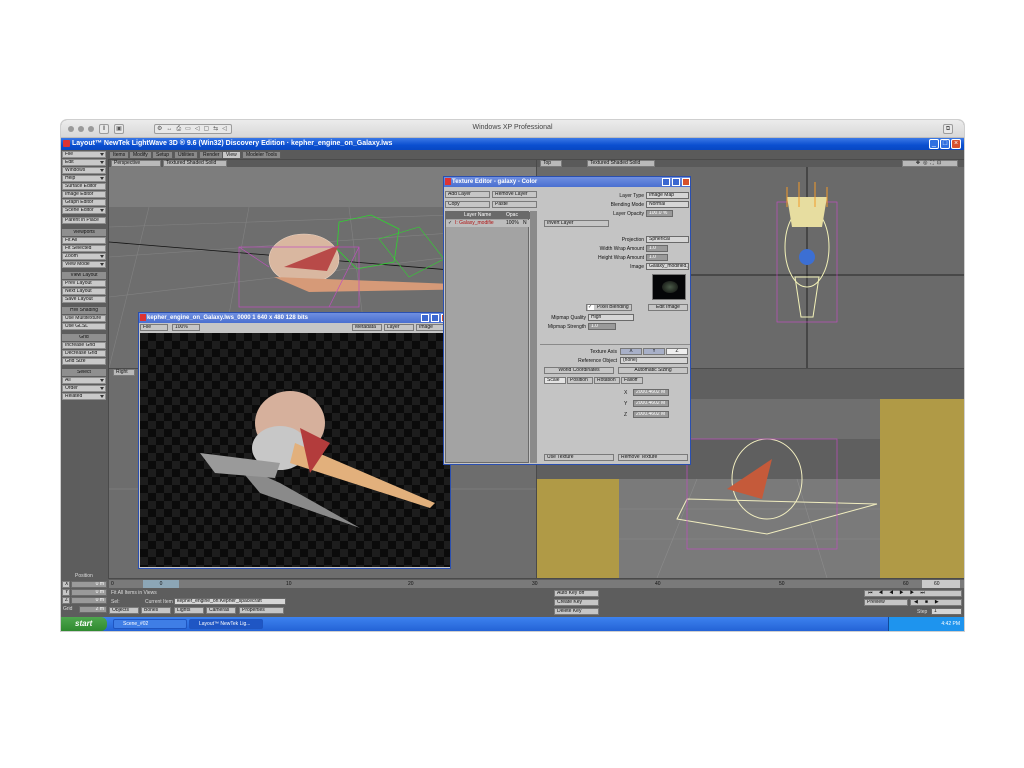  I want to click on menu-file: File, so click(84, 154).